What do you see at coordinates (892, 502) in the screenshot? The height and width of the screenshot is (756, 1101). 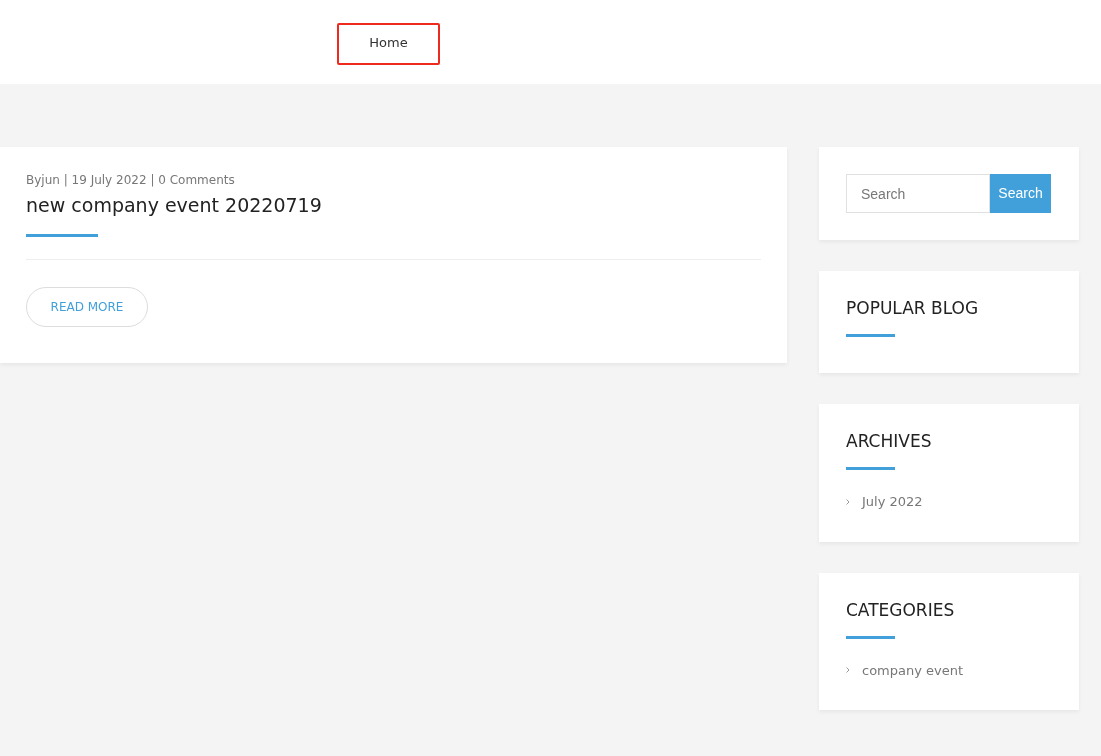 I see `sidebar-link: July 2022` at bounding box center [892, 502].